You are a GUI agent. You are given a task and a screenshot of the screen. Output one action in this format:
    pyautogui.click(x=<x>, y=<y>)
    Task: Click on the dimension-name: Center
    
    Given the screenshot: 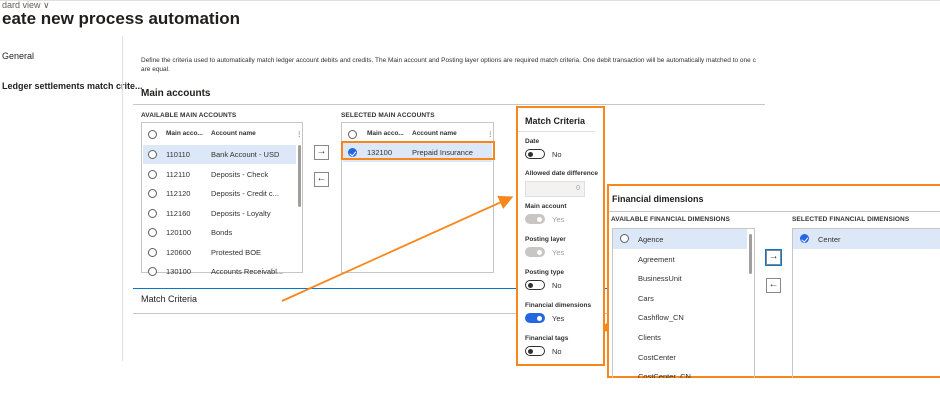 What is the action you would take?
    pyautogui.click(x=829, y=239)
    